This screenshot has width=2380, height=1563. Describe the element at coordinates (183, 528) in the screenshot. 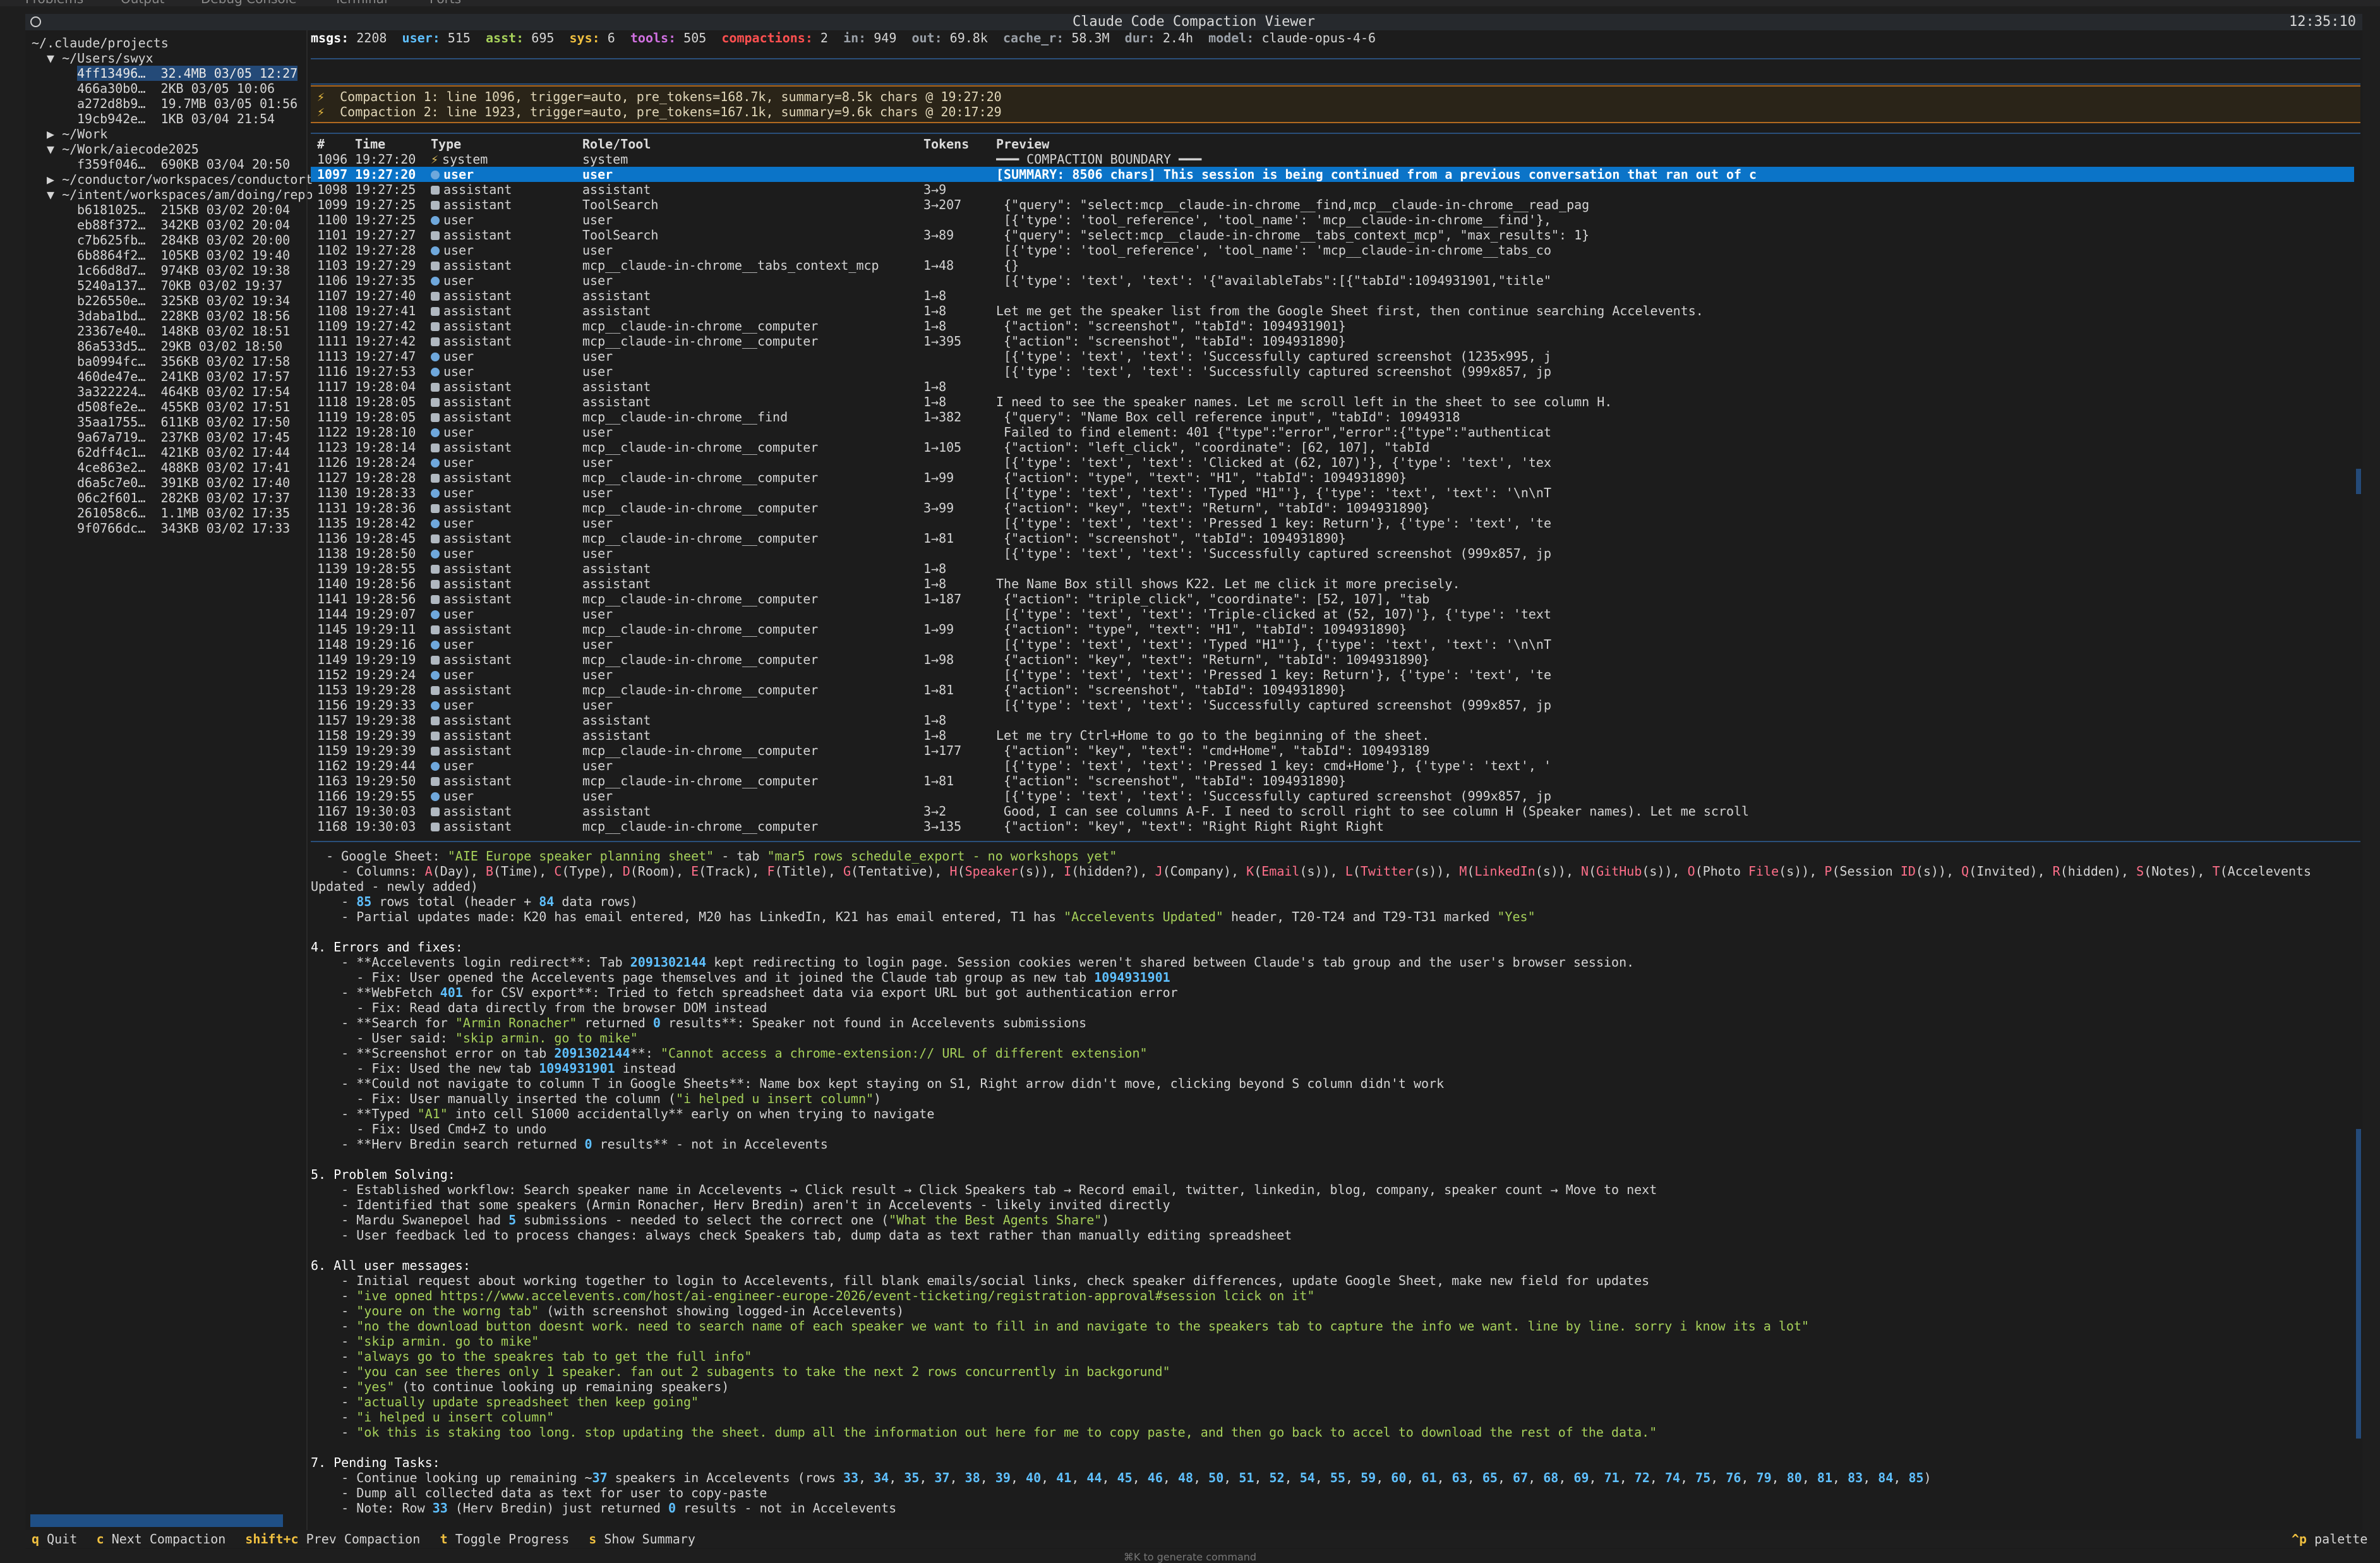

I see `tree-item: 9f0766dc… 343KB 03/02 17:33` at that location.